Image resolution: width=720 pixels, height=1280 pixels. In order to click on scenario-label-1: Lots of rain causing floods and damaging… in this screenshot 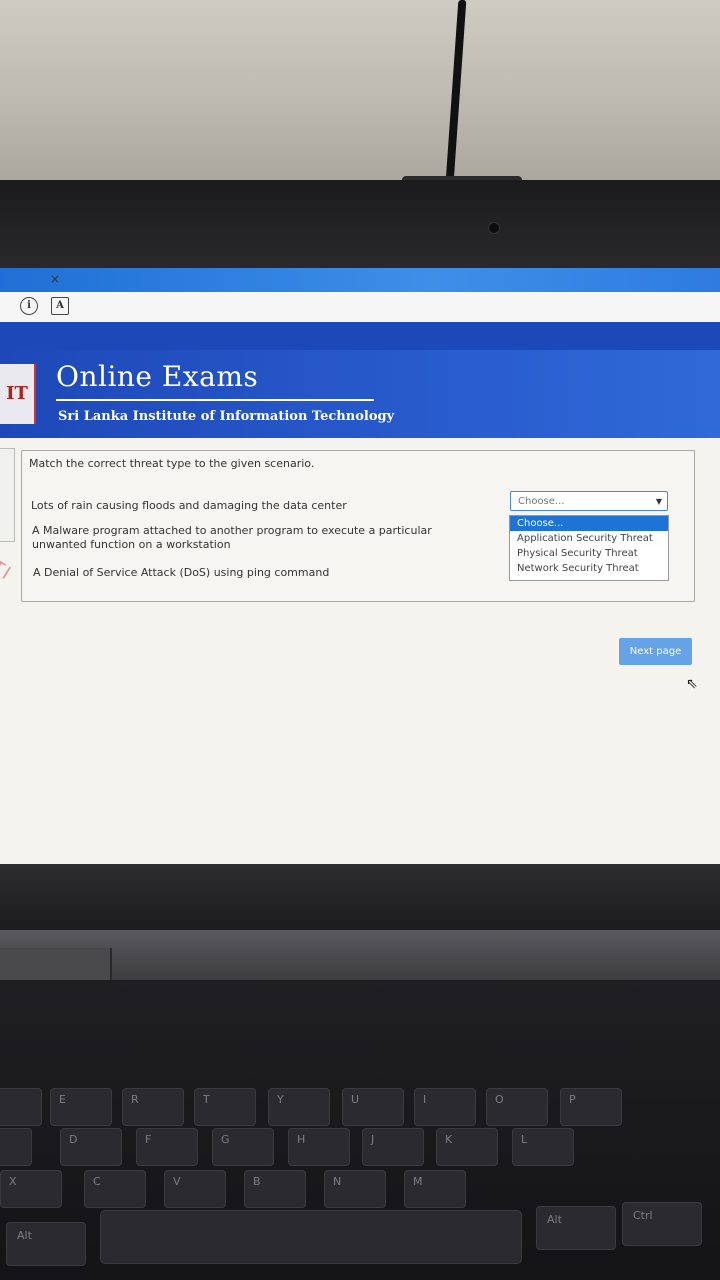, I will do `click(189, 505)`.